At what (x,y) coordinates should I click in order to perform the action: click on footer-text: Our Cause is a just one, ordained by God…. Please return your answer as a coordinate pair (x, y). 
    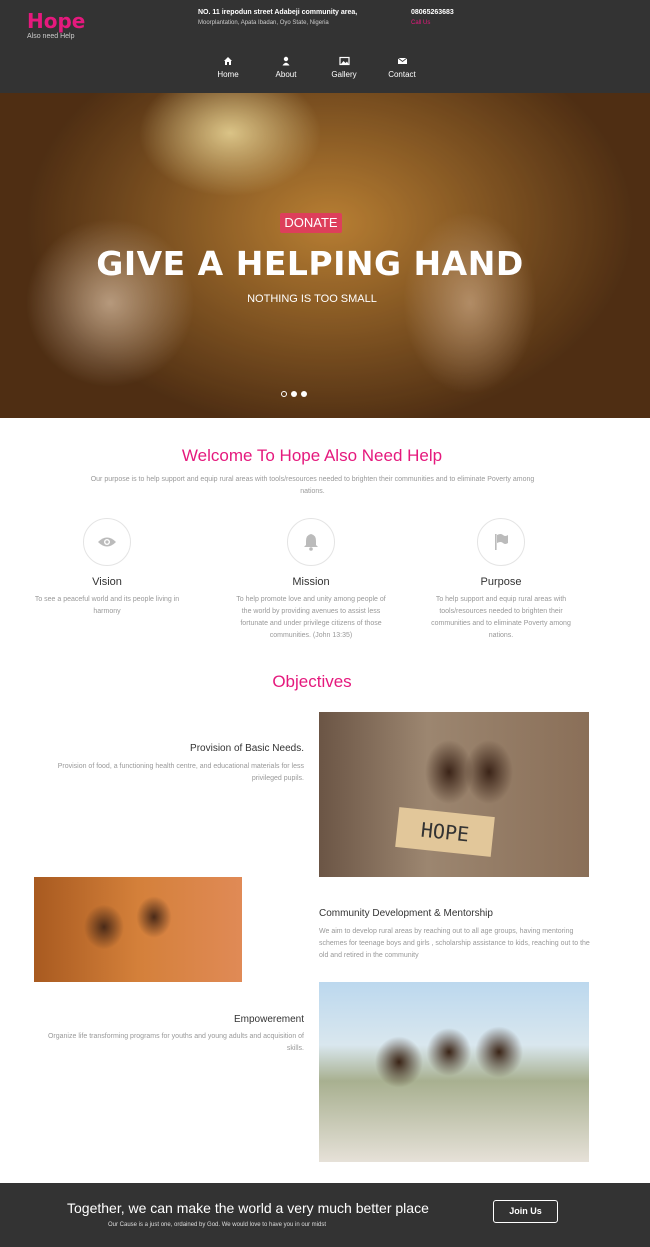
    Looking at the image, I should click on (217, 1225).